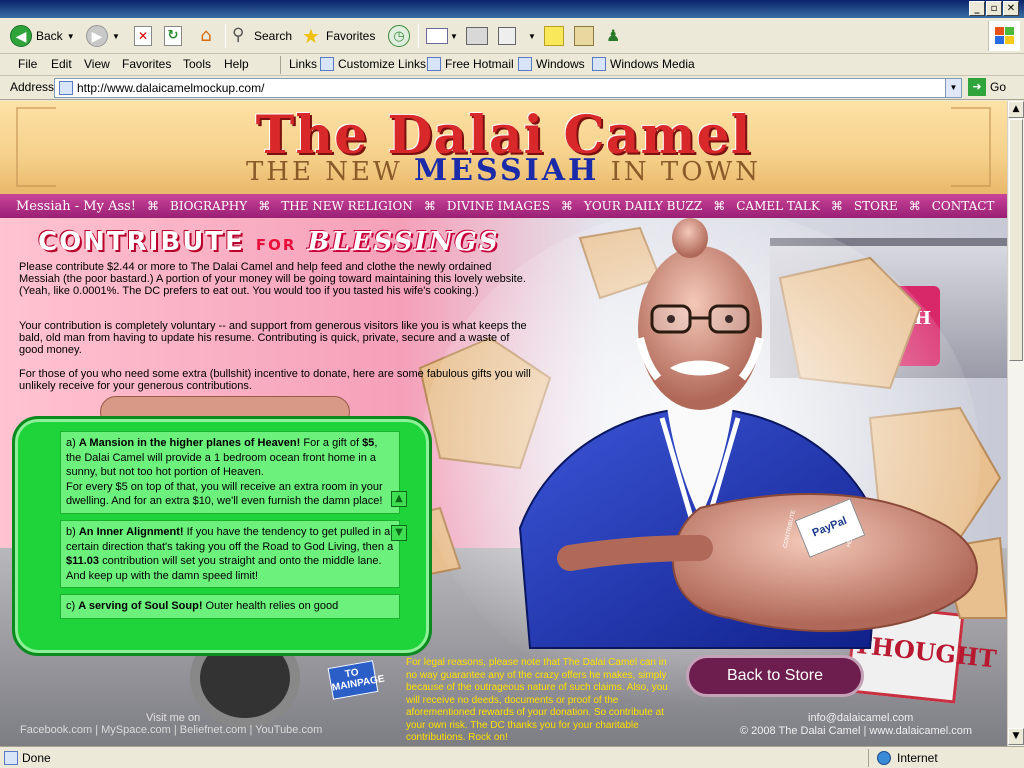 This screenshot has height=768, width=1024. I want to click on tagline-pre: The New, so click(329, 172).